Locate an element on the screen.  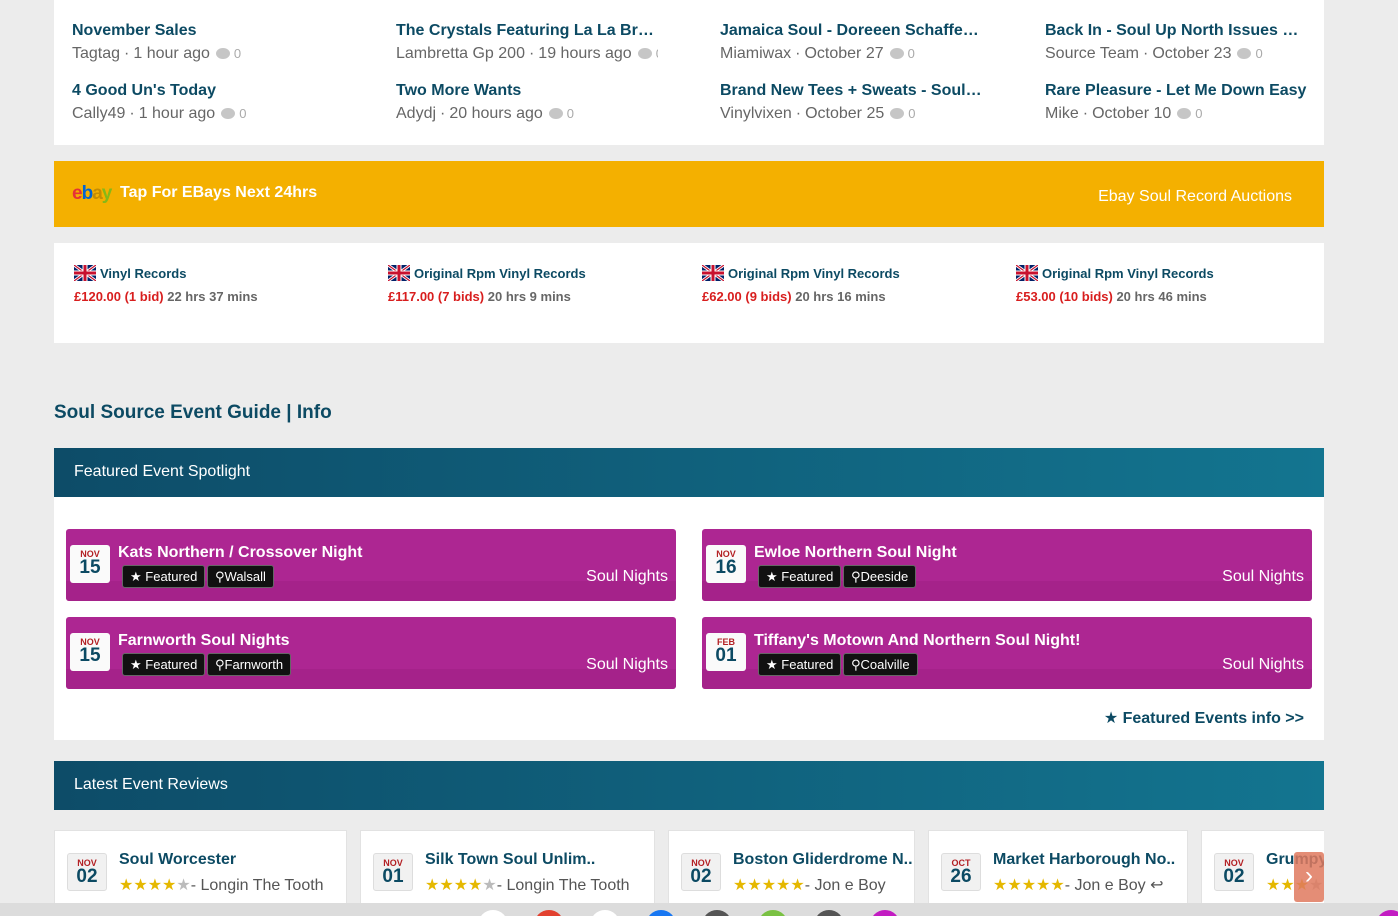
review-date: NOV 01 is located at coordinates (393, 872).